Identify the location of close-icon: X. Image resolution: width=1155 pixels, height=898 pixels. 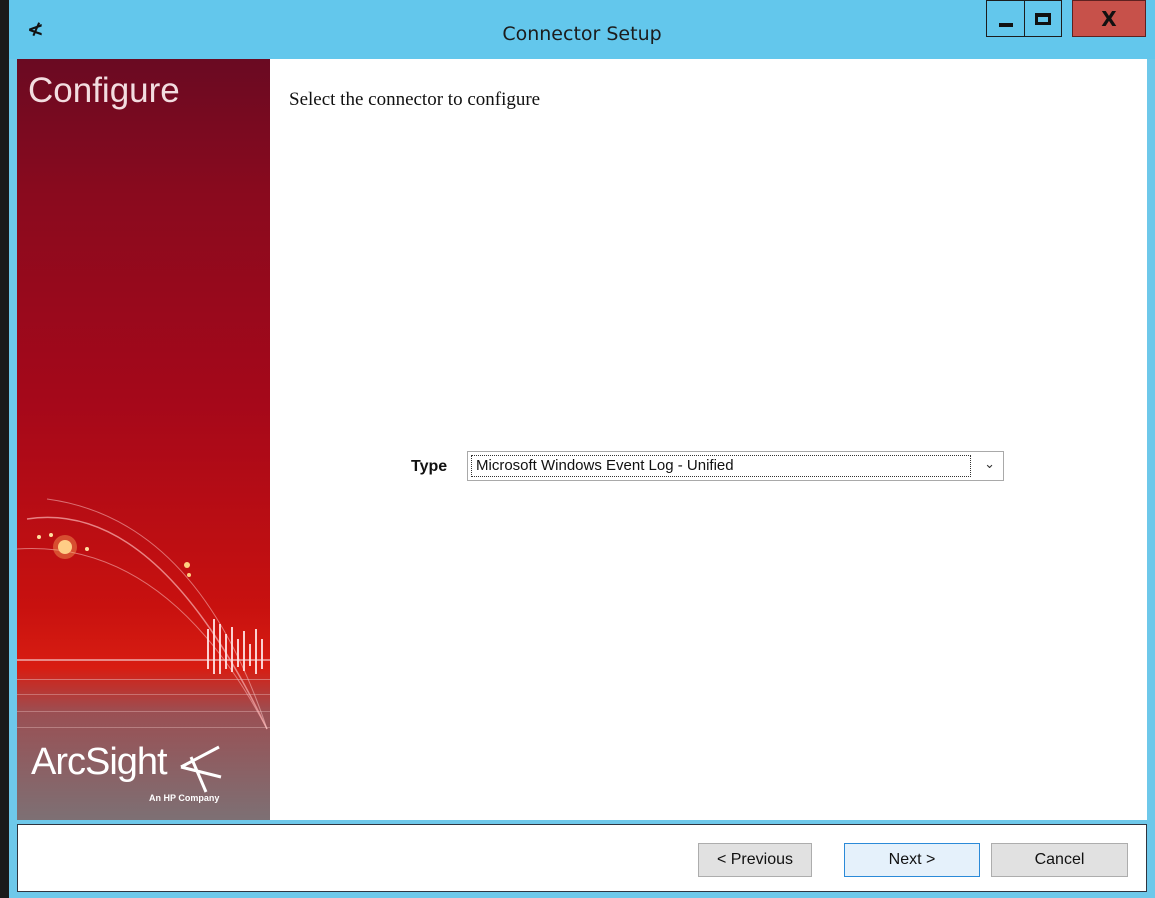
(1109, 18).